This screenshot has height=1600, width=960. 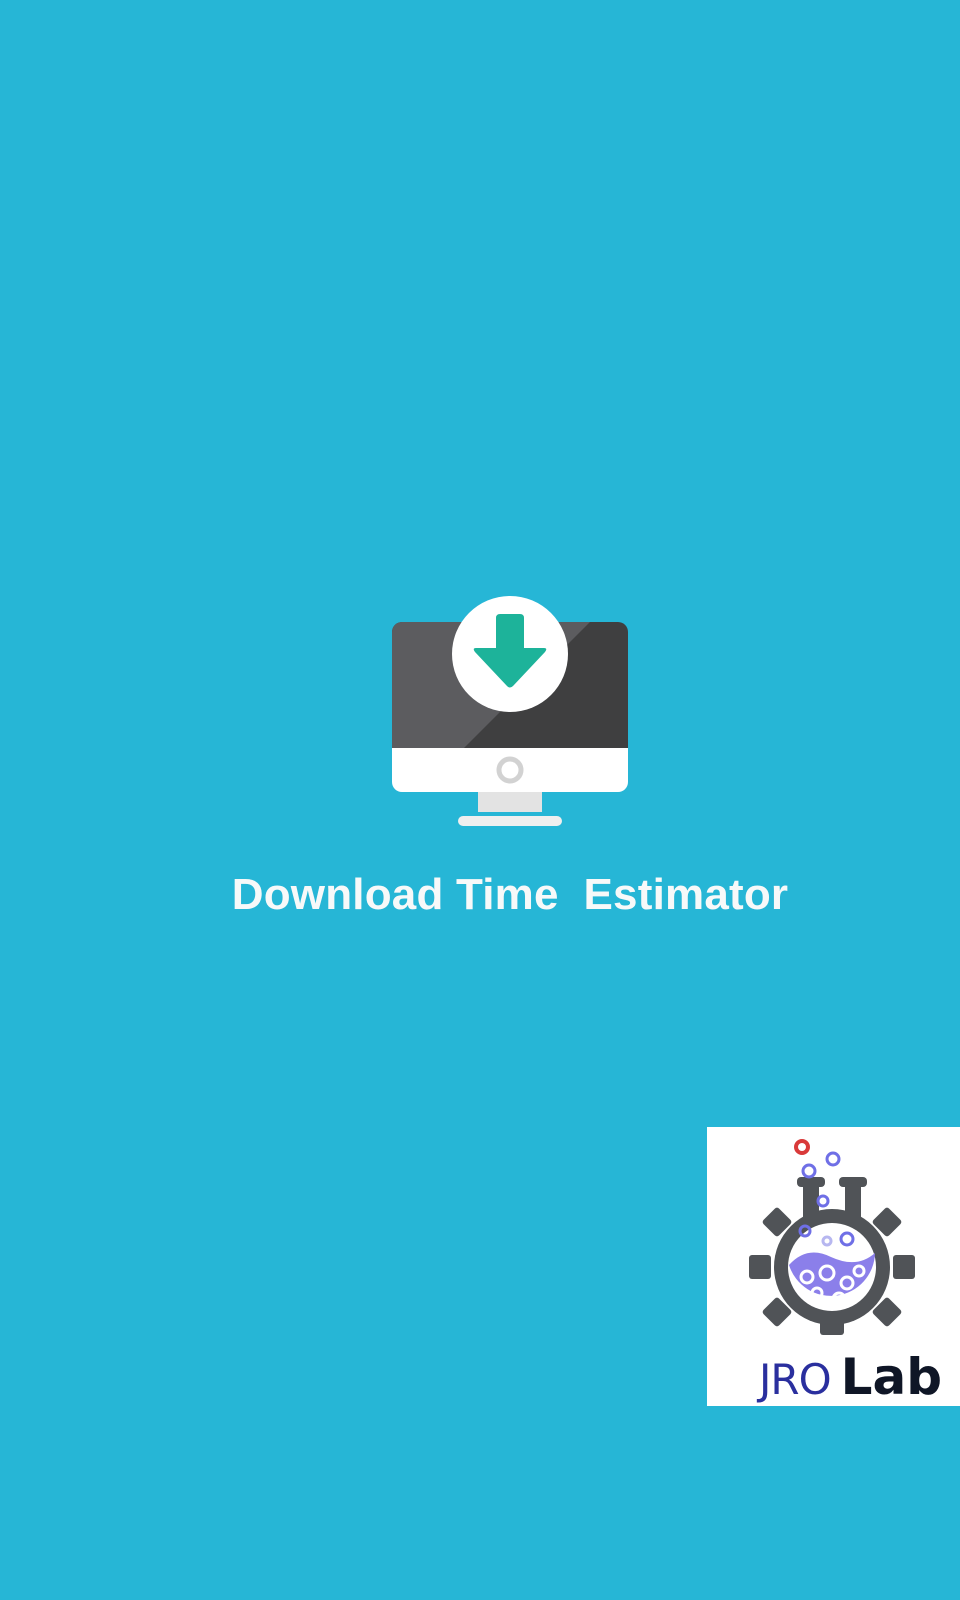 I want to click on monitor-download-icon, so click(x=510, y=711).